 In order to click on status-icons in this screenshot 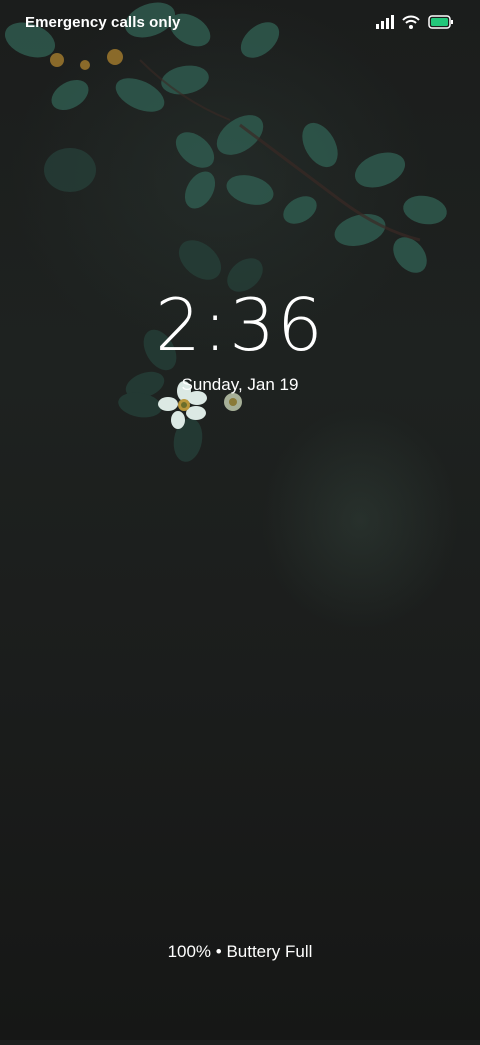, I will do `click(415, 22)`.